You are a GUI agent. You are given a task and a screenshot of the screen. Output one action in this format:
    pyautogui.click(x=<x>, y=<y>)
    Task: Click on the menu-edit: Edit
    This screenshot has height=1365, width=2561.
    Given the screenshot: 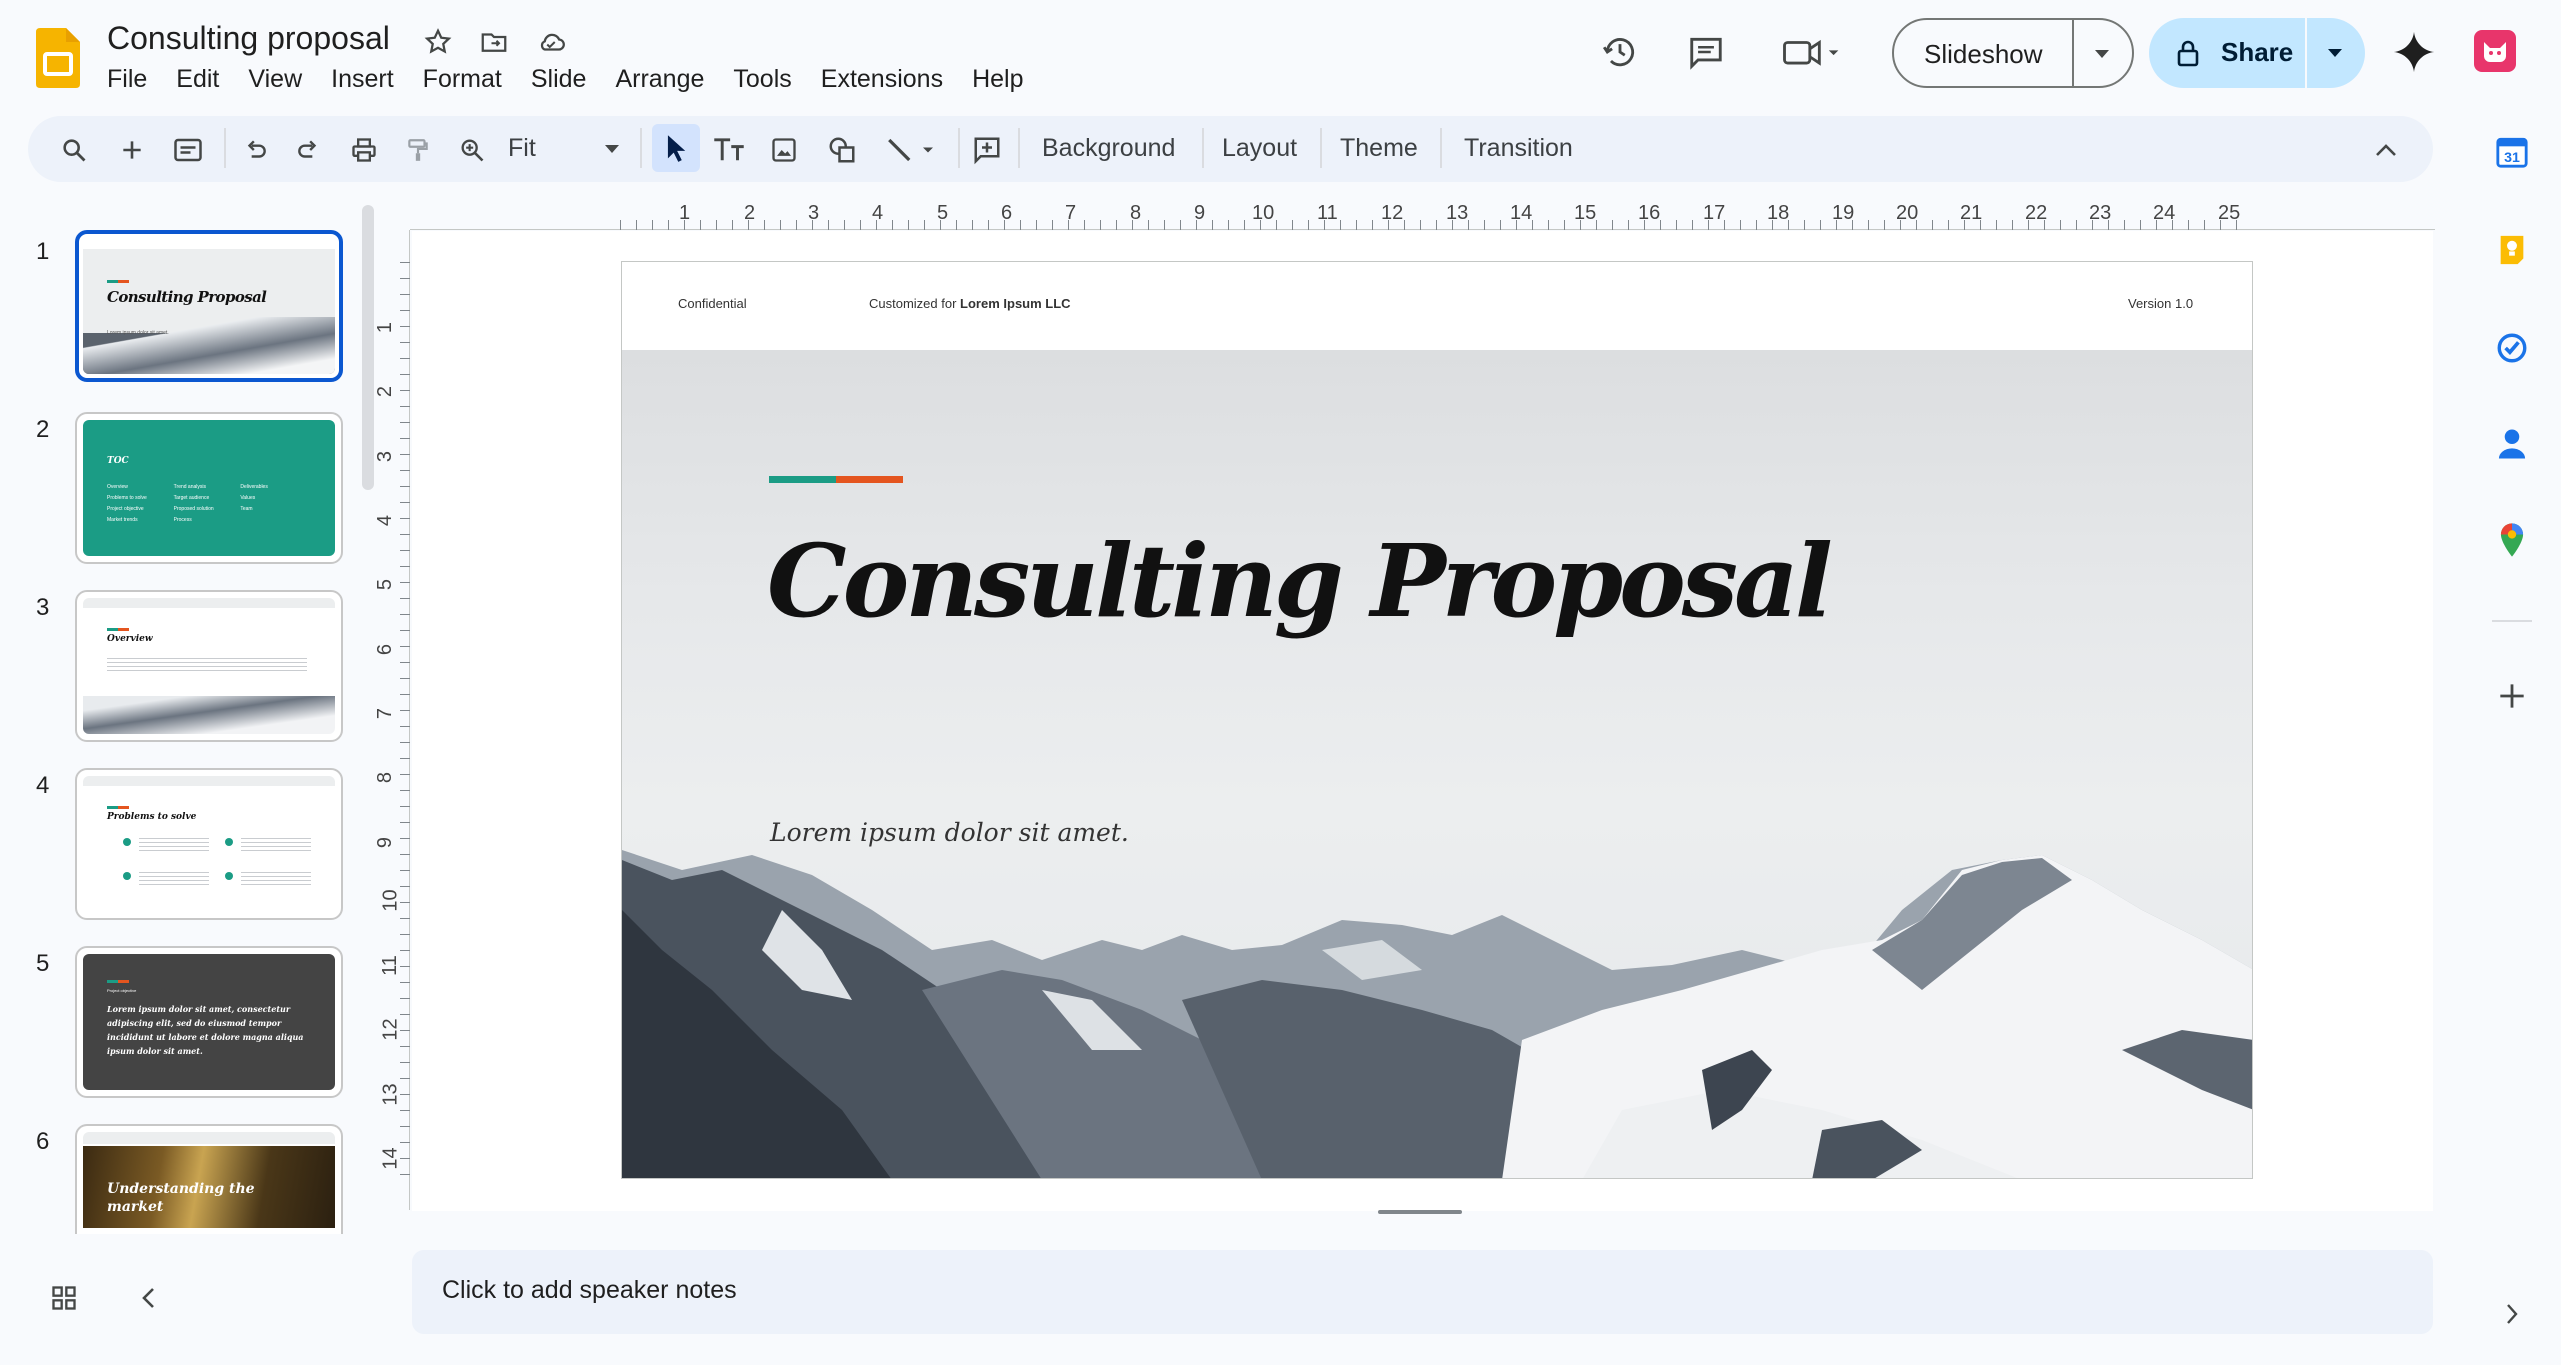 What is the action you would take?
    pyautogui.click(x=197, y=79)
    